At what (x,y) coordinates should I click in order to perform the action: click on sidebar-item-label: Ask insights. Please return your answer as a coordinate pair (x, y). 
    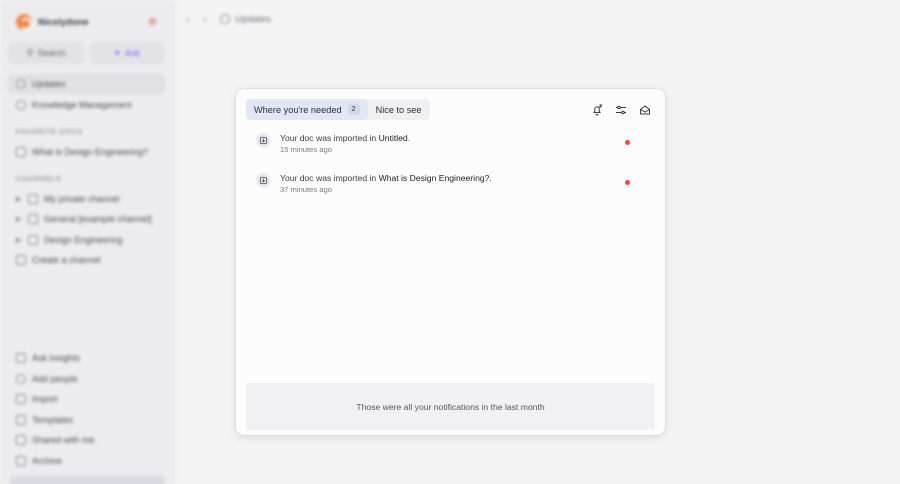
    Looking at the image, I should click on (56, 358).